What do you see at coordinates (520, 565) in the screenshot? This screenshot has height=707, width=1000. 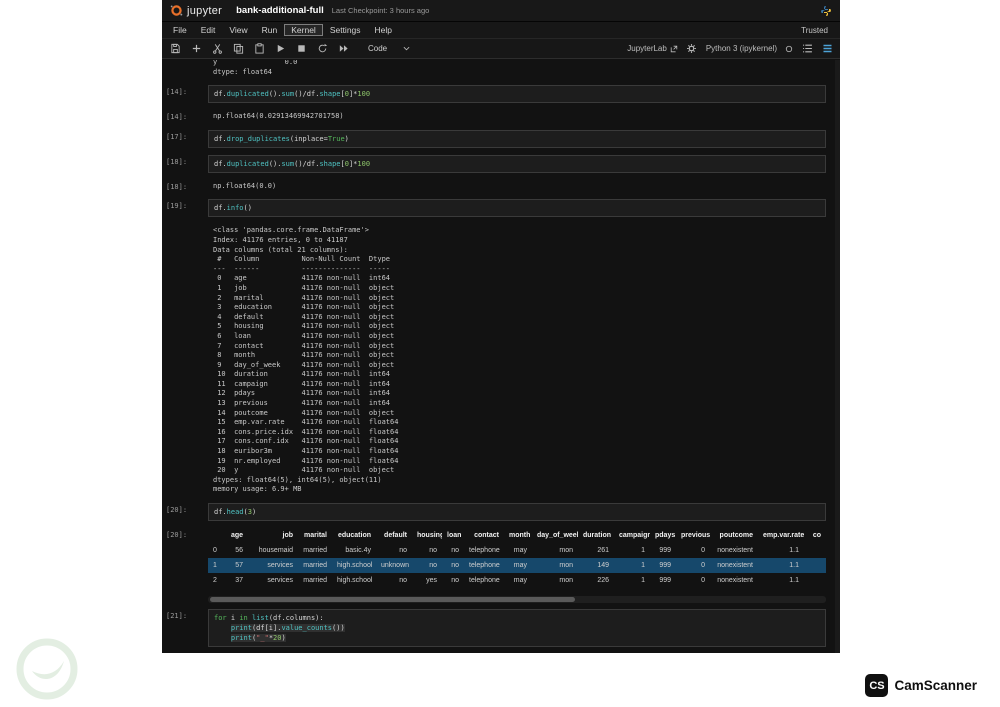 I see `table-cell: may` at bounding box center [520, 565].